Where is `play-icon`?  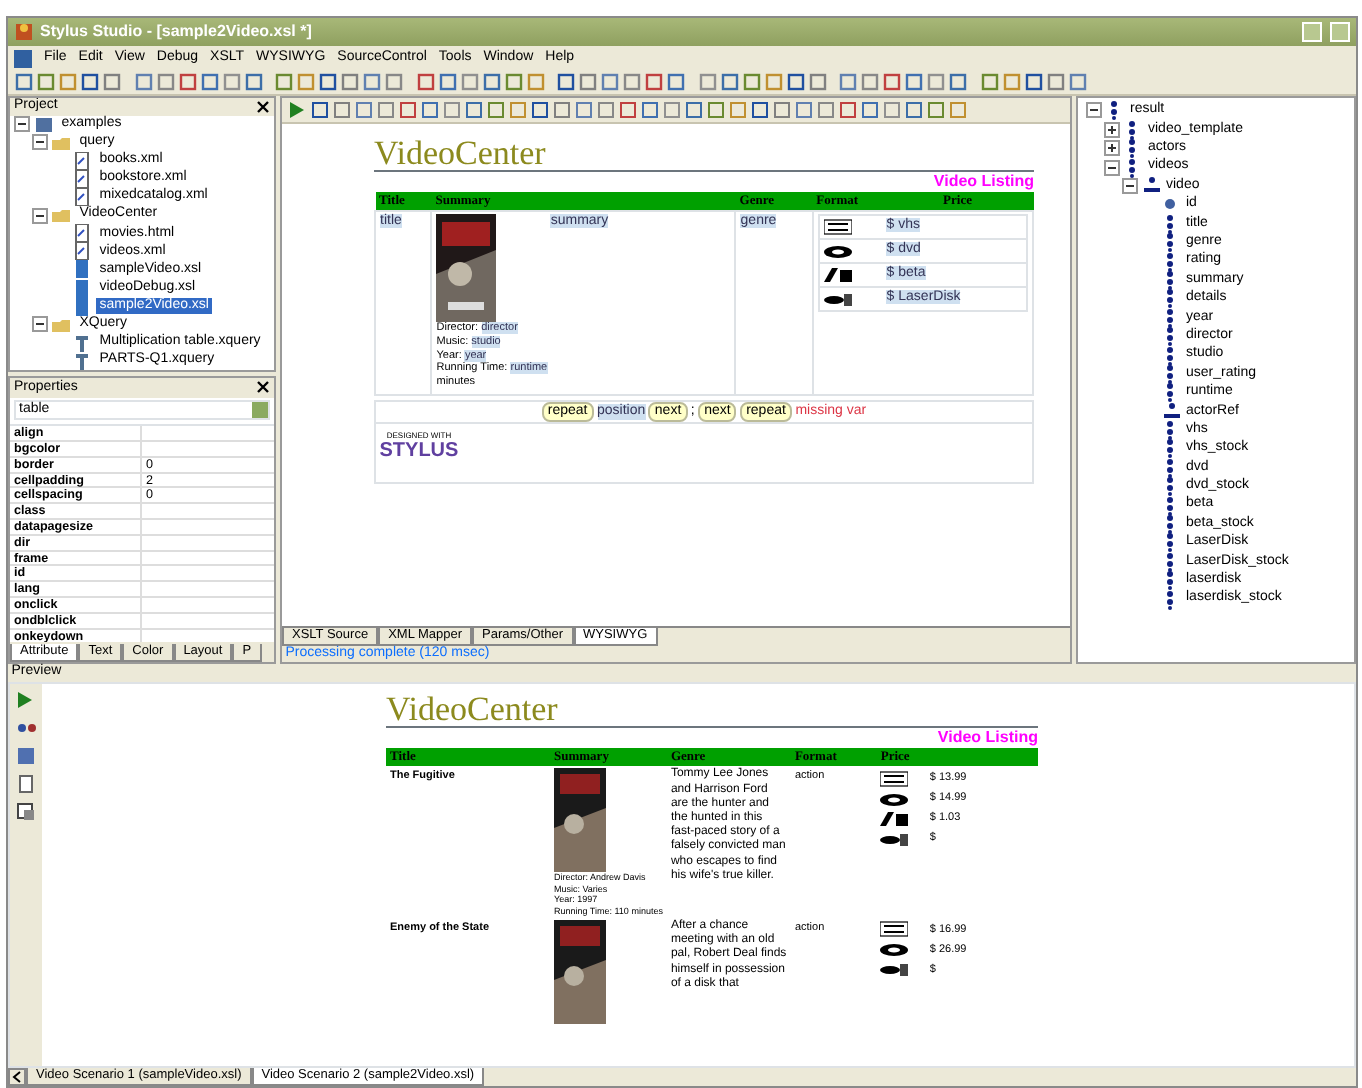 play-icon is located at coordinates (298, 110).